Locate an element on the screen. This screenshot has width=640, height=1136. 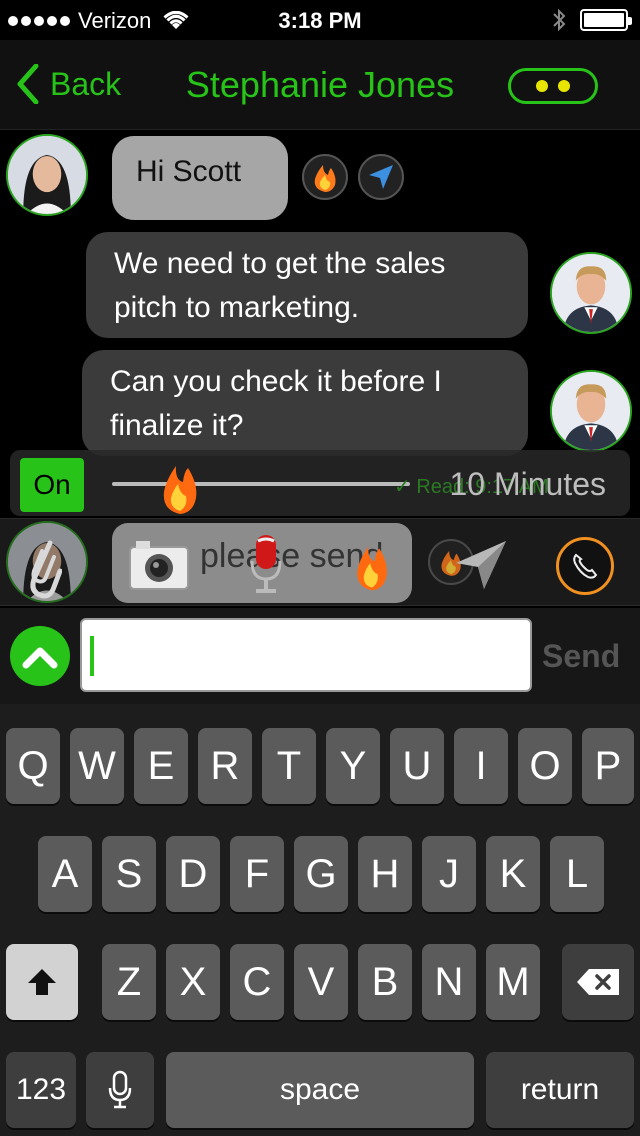
message-input-bar: Send is located at coordinates (320, 656).